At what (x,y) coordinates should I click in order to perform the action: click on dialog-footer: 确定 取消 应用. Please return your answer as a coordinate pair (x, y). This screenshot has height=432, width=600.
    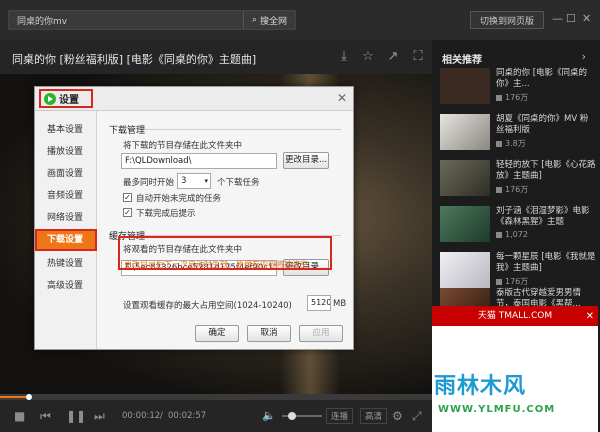
    Looking at the image, I should click on (225, 333).